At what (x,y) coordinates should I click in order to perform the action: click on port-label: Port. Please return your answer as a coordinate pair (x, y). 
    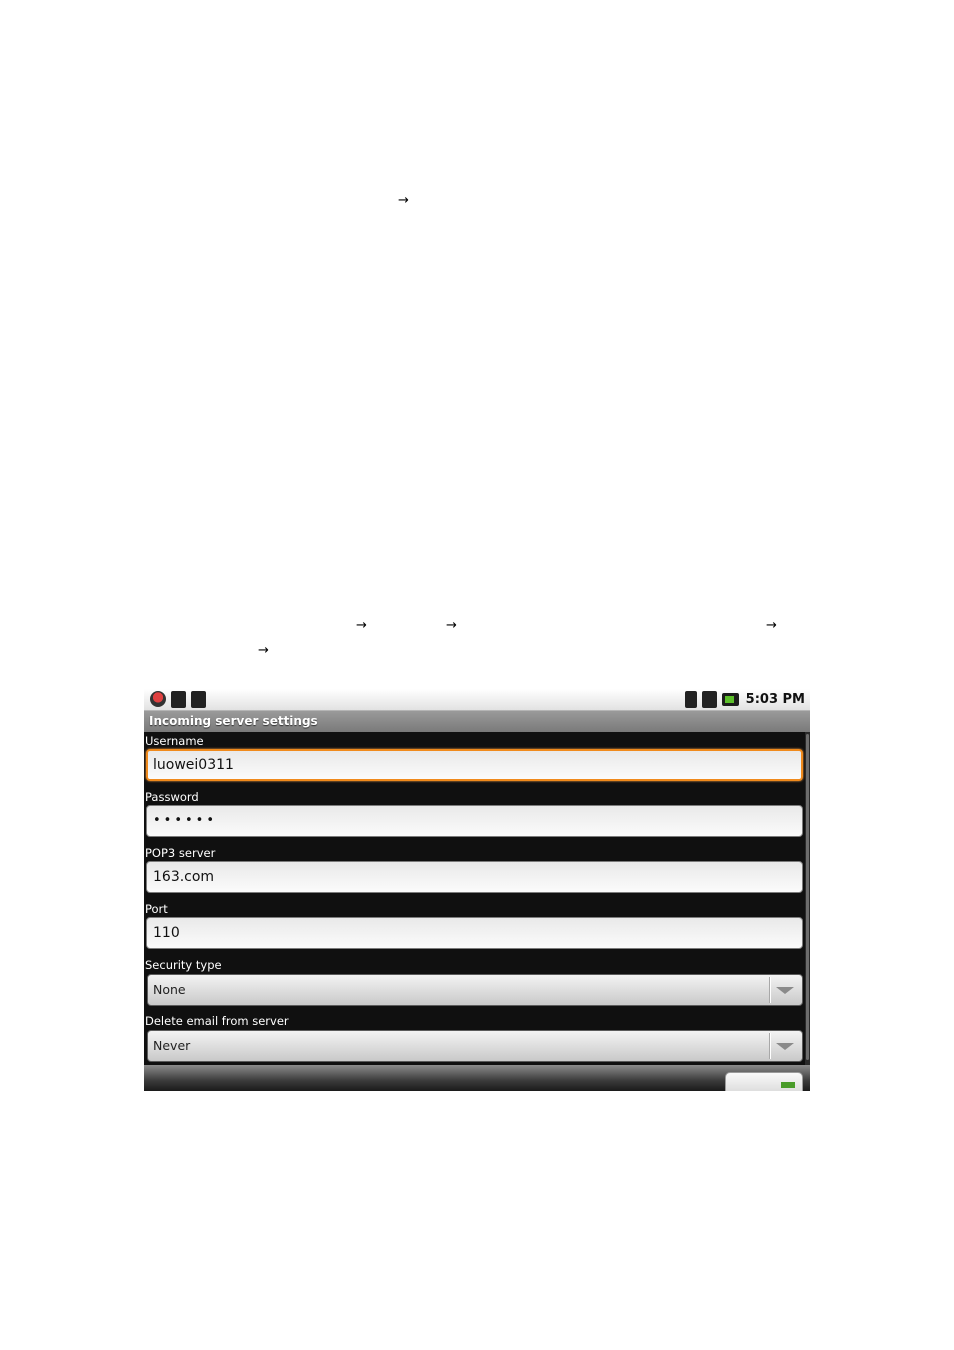
    Looking at the image, I should click on (156, 909).